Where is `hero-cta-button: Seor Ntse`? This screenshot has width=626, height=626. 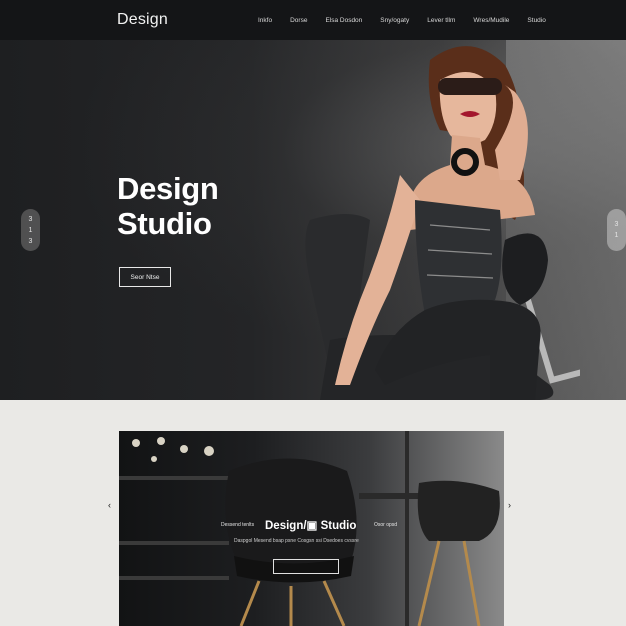
hero-cta-button: Seor Ntse is located at coordinates (145, 277).